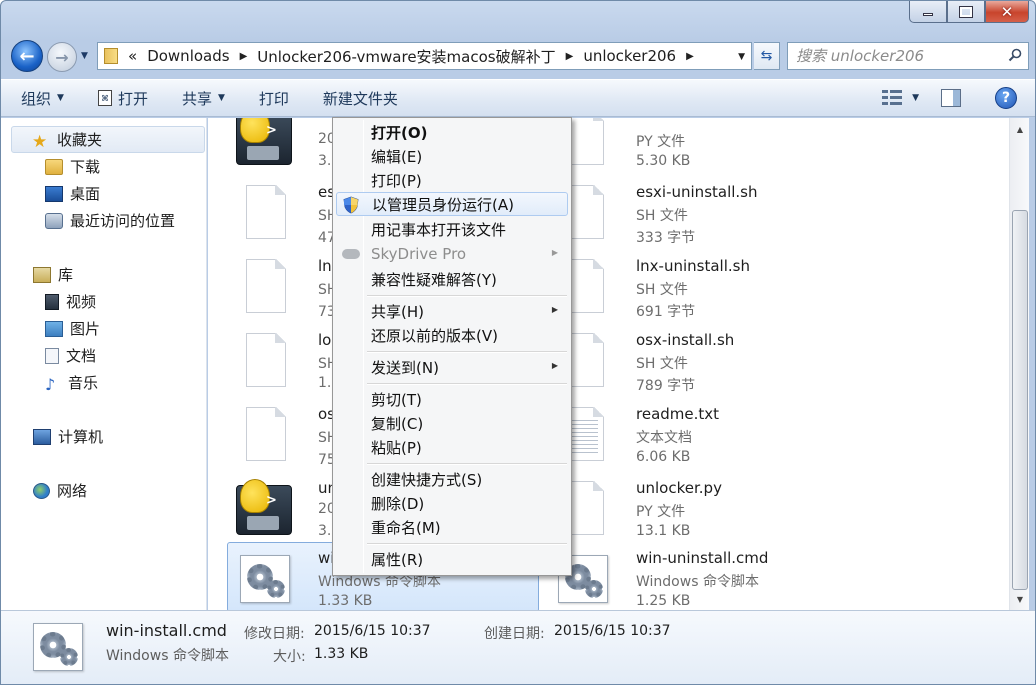 The height and width of the screenshot is (685, 1036). What do you see at coordinates (629, 56) in the screenshot?
I see `breadcrumb-unlocker206: unlocker206` at bounding box center [629, 56].